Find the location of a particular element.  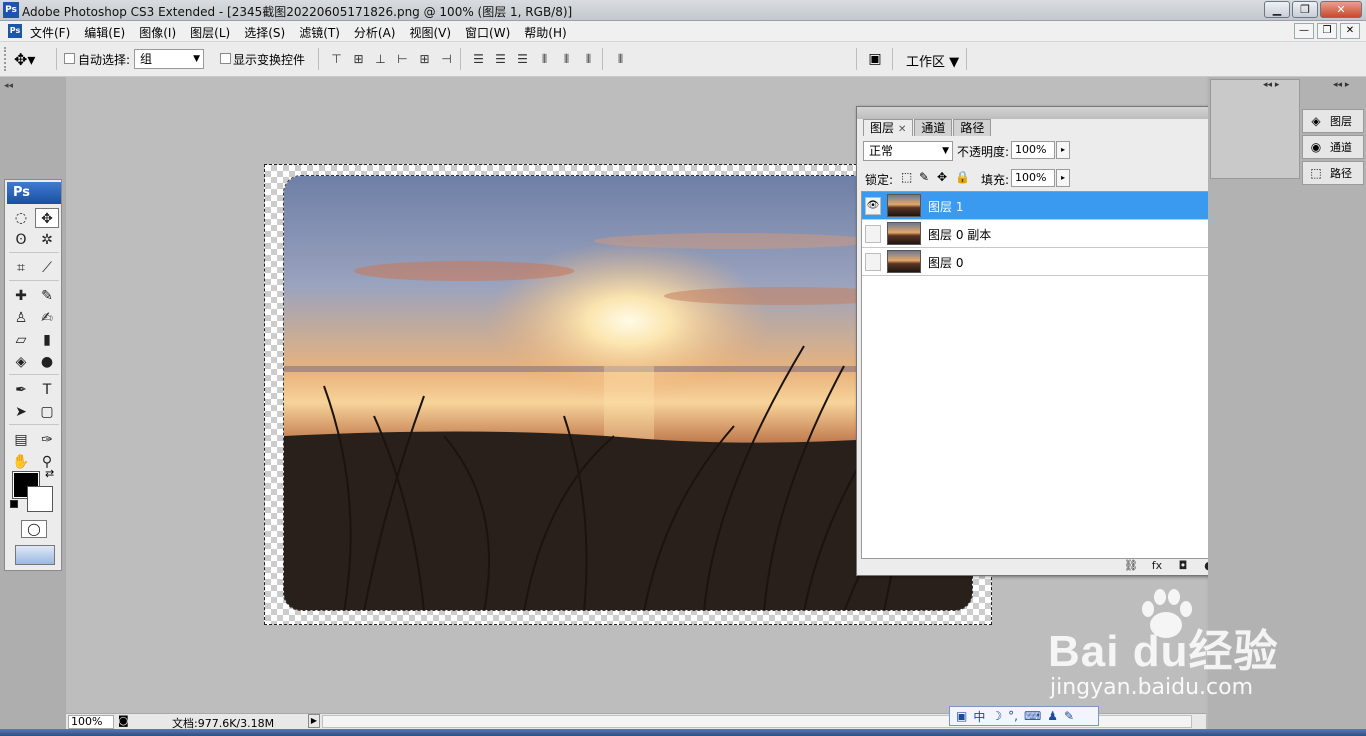

lock-image-icon: ✎ is located at coordinates (924, 177).